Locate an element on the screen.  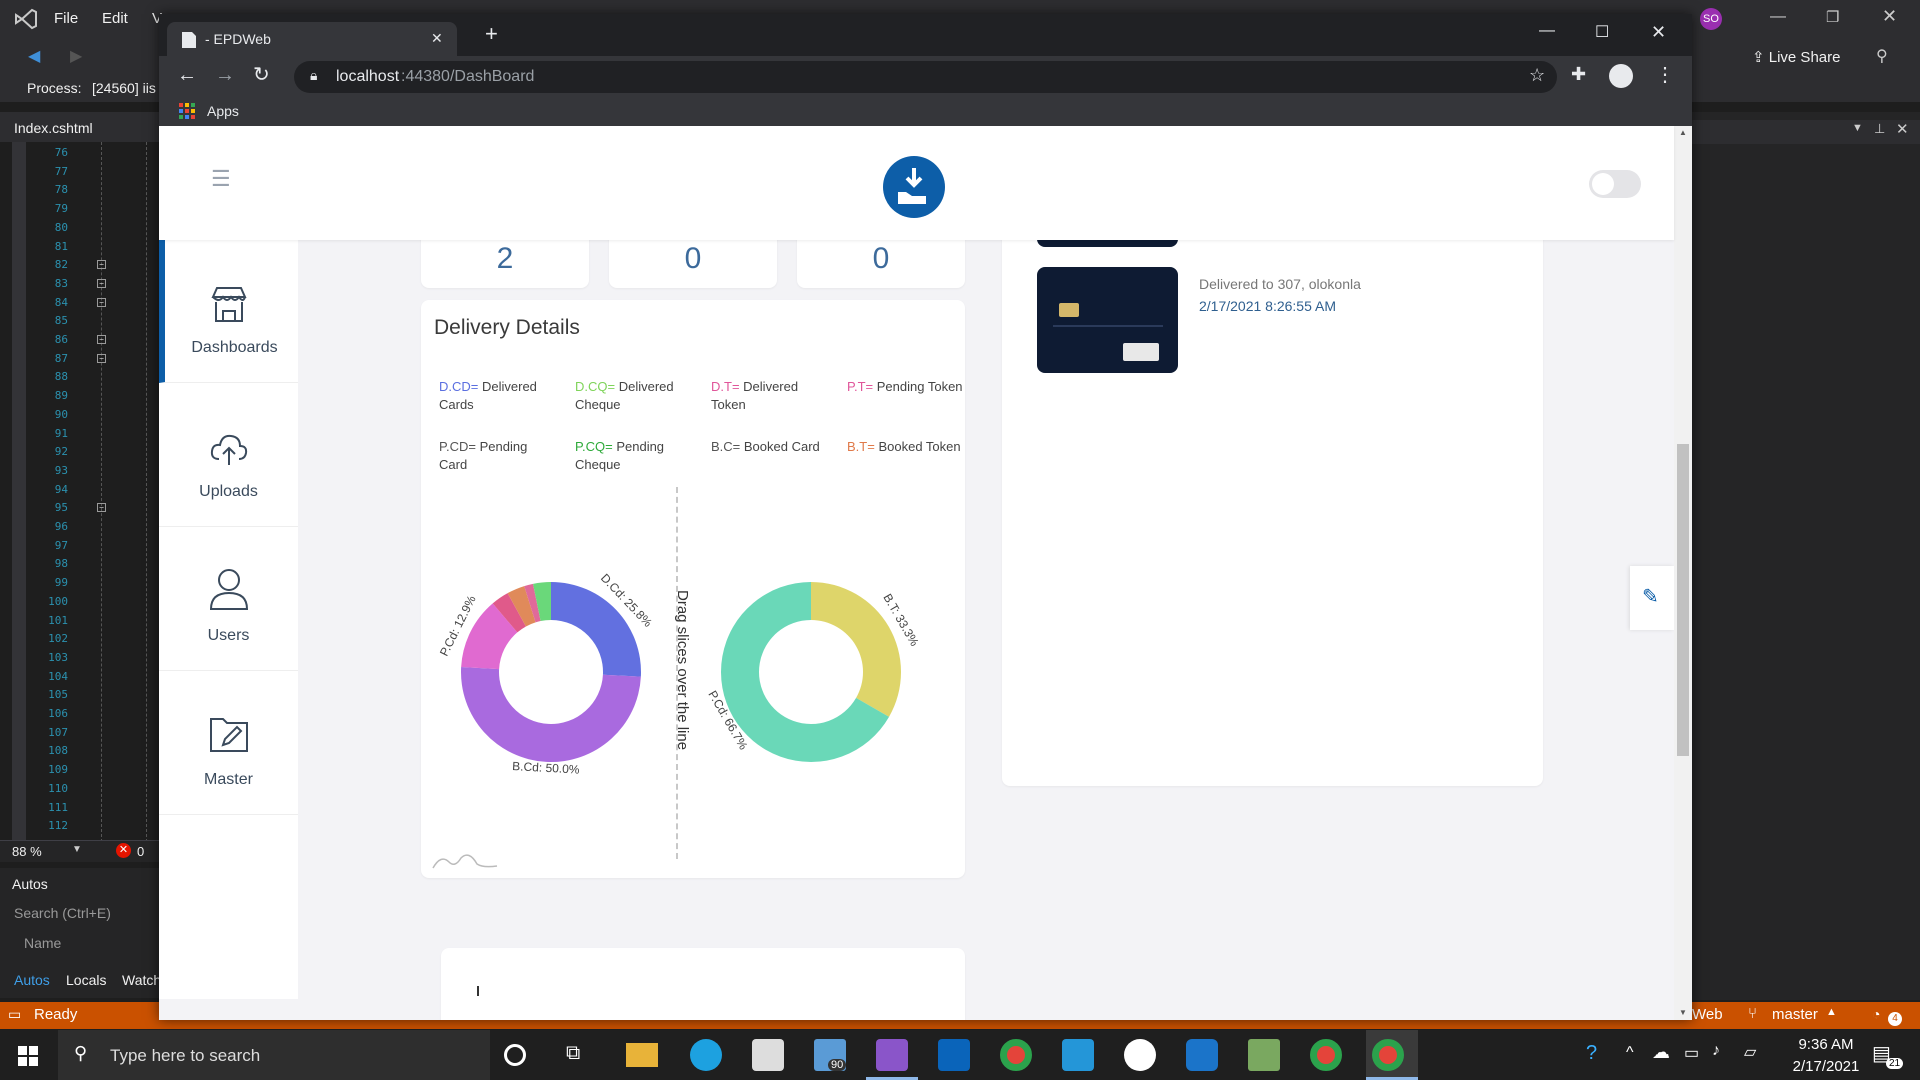
cortana-icon is located at coordinates (515, 1055).